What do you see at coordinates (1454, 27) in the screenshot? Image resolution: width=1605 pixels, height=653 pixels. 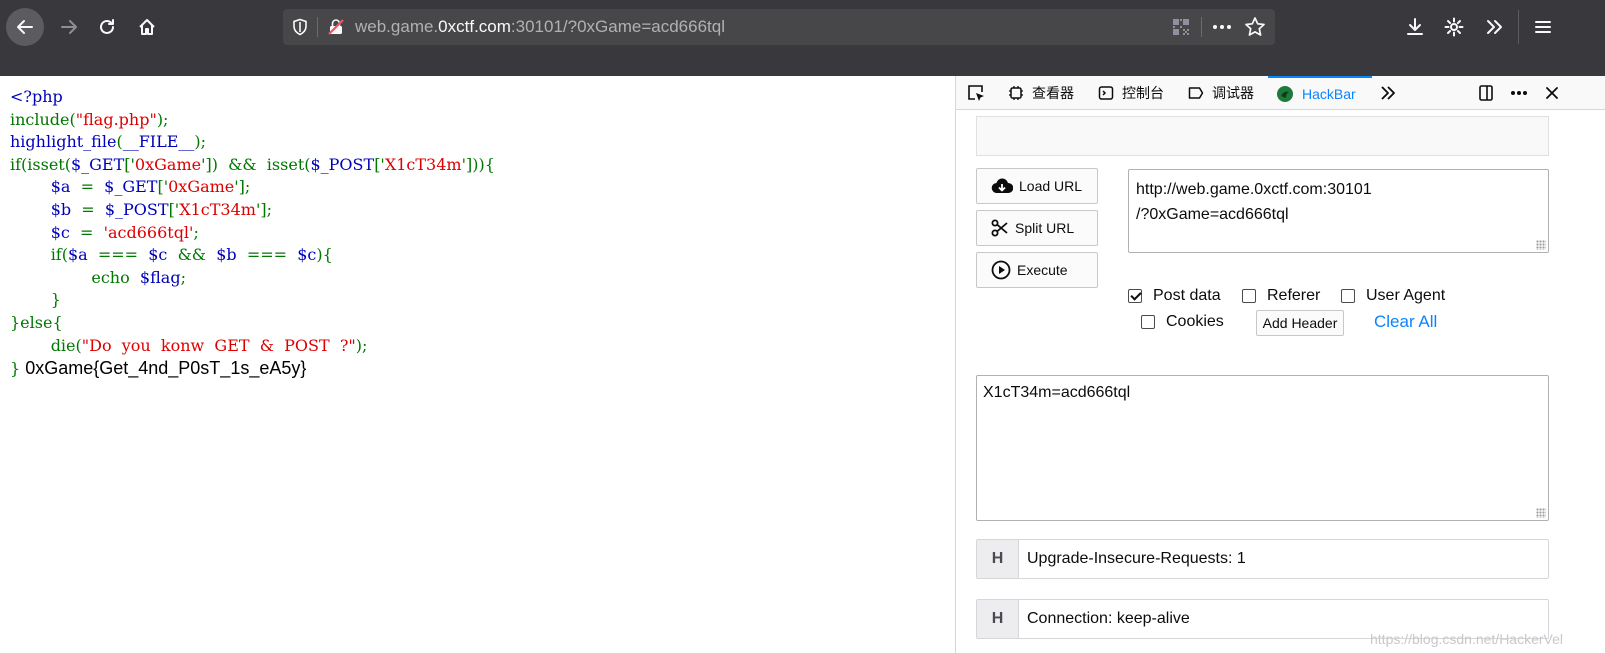 I see `settings-button` at bounding box center [1454, 27].